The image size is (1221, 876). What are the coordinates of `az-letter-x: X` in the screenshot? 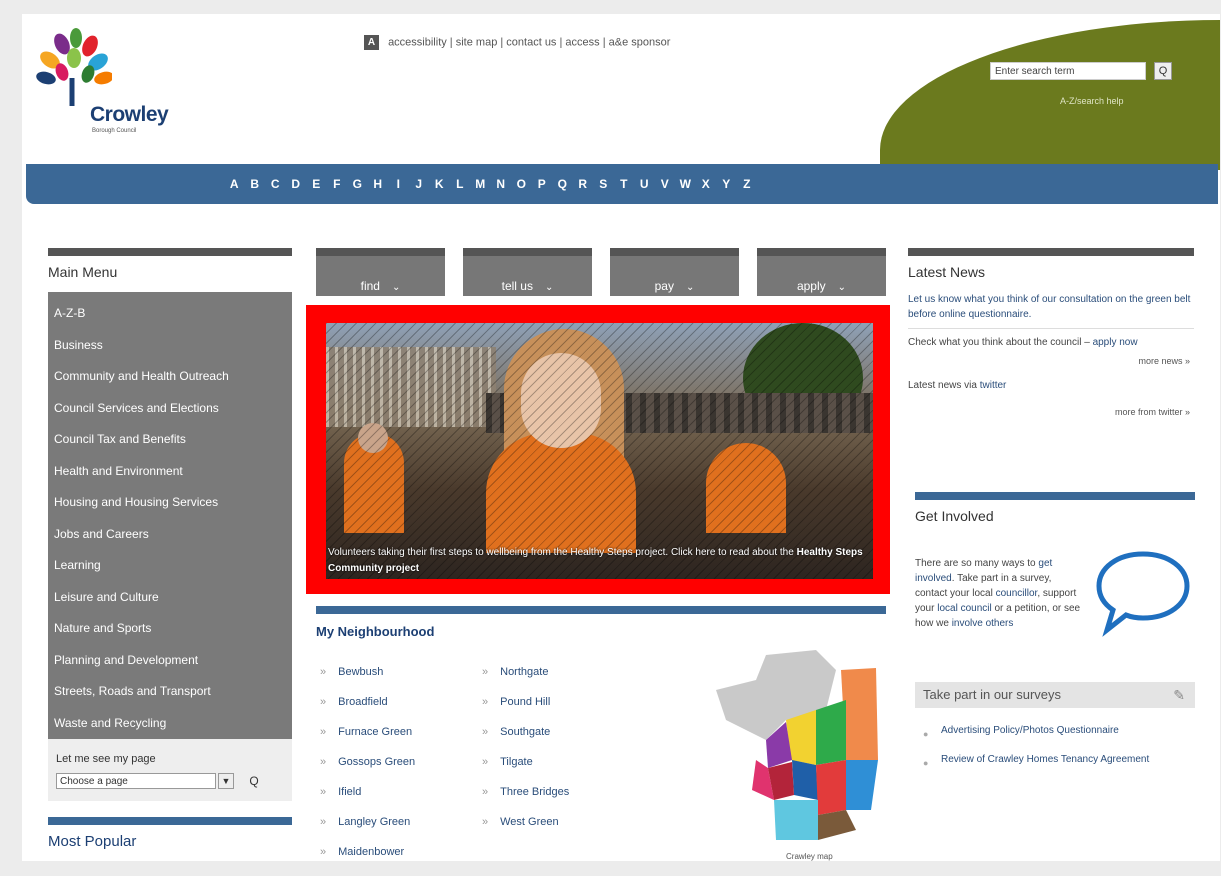 It's located at (706, 184).